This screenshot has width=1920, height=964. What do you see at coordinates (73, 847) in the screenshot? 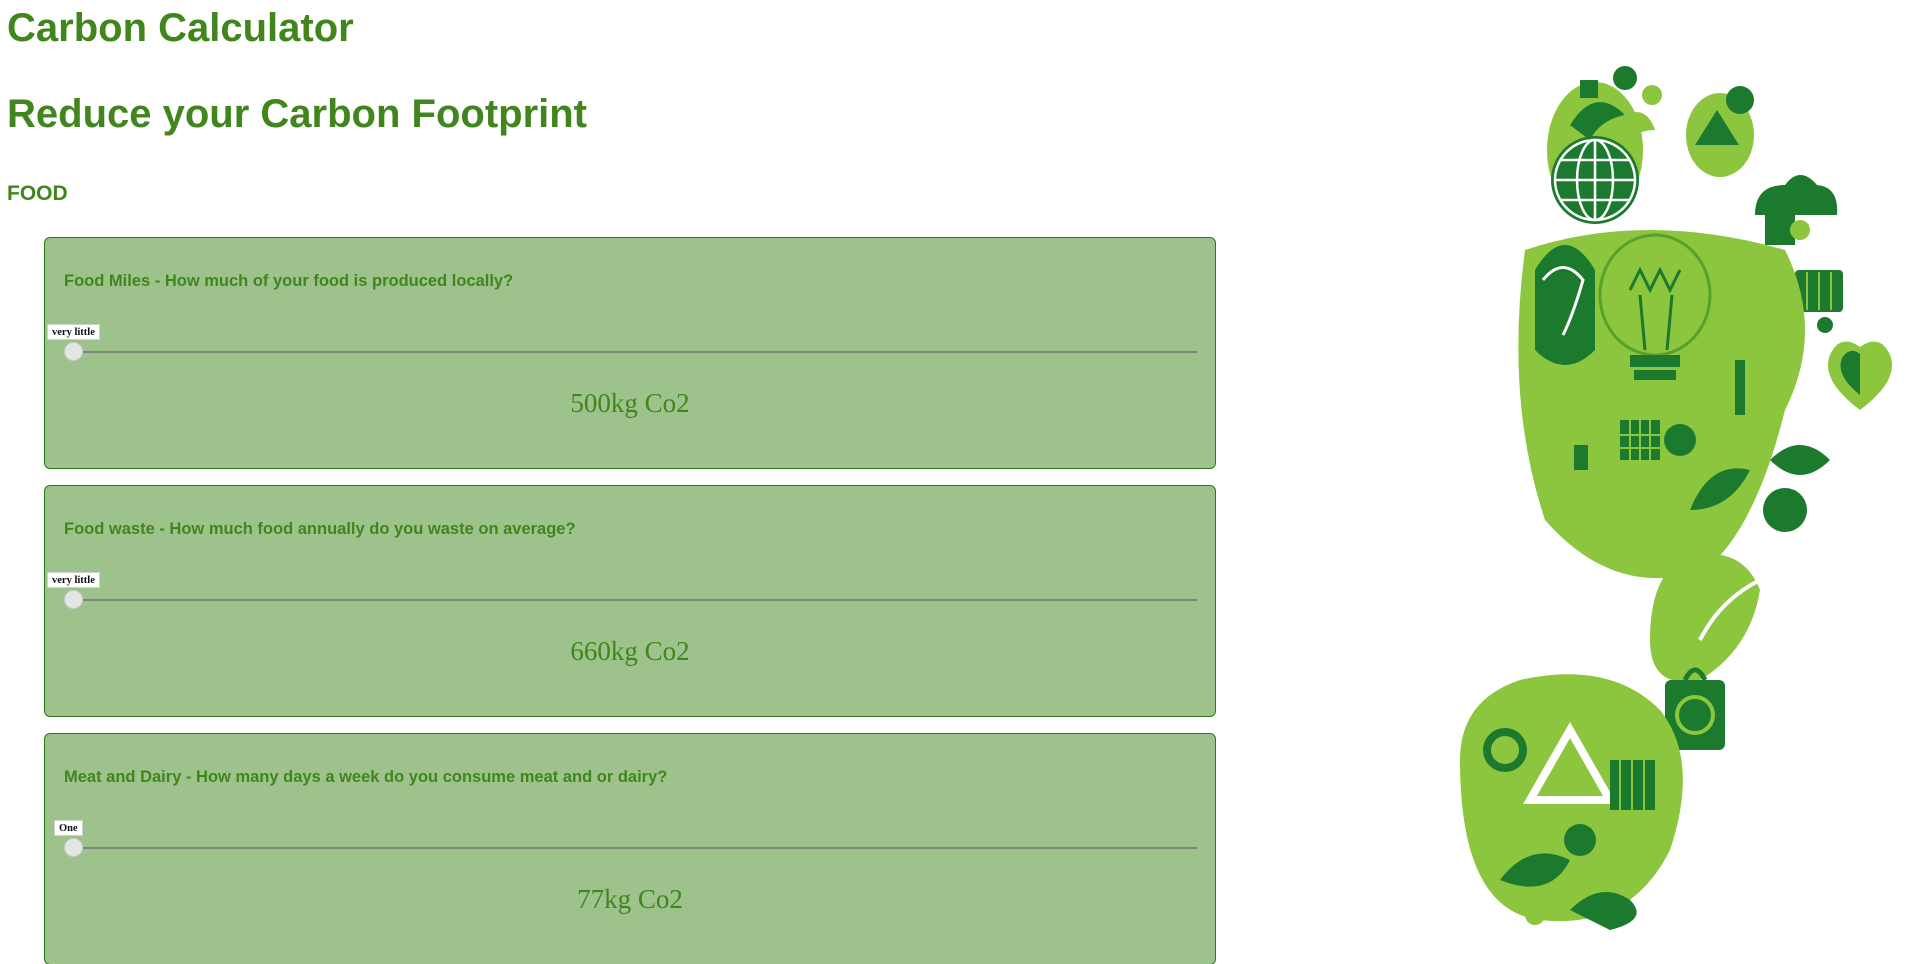
I see `meat-dairy-slider-handle` at bounding box center [73, 847].